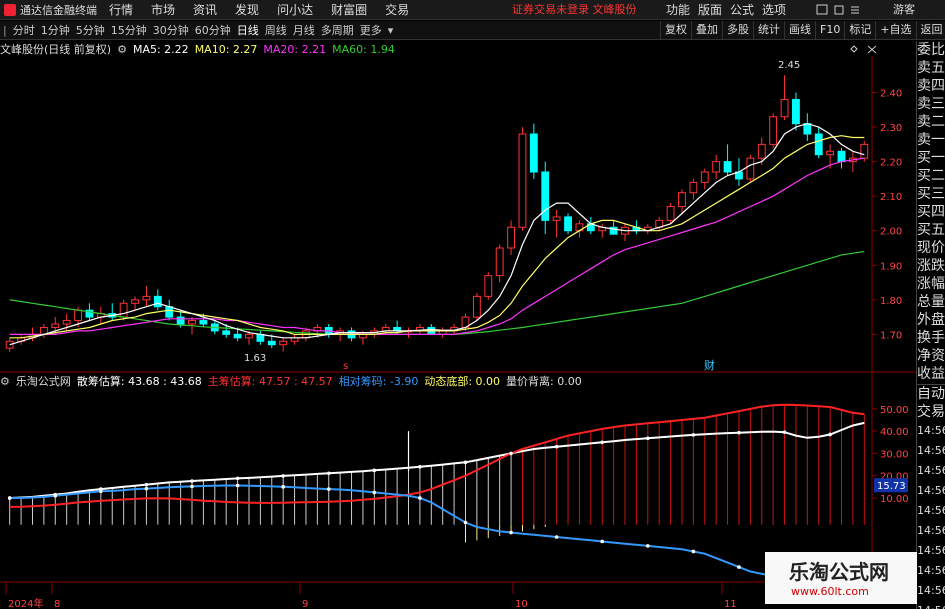 This screenshot has width=945, height=609. Describe the element at coordinates (855, 10) in the screenshot. I see `hamburger-icon` at that location.